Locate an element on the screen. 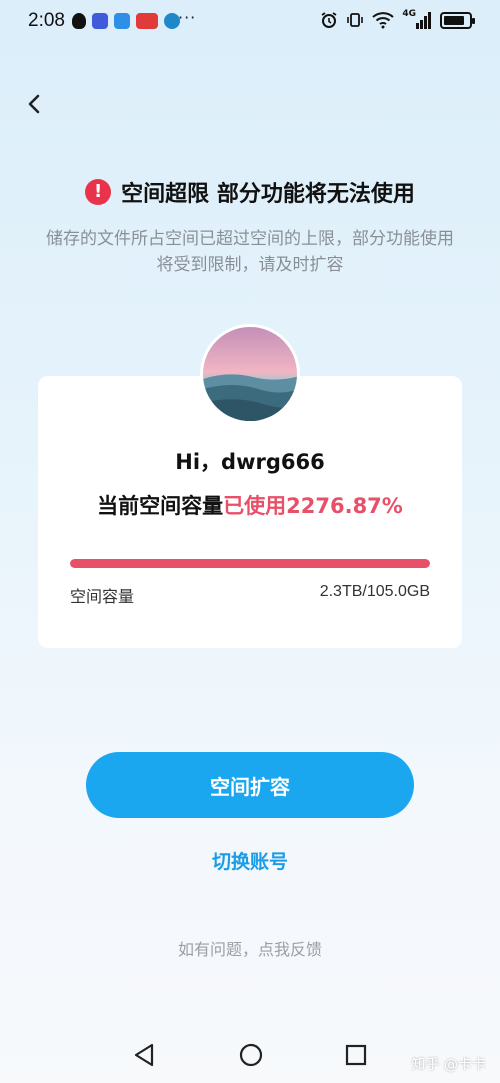 The width and height of the screenshot is (500, 1083). page-title: 空间超限 部分功能将无法使用 is located at coordinates (268, 194).